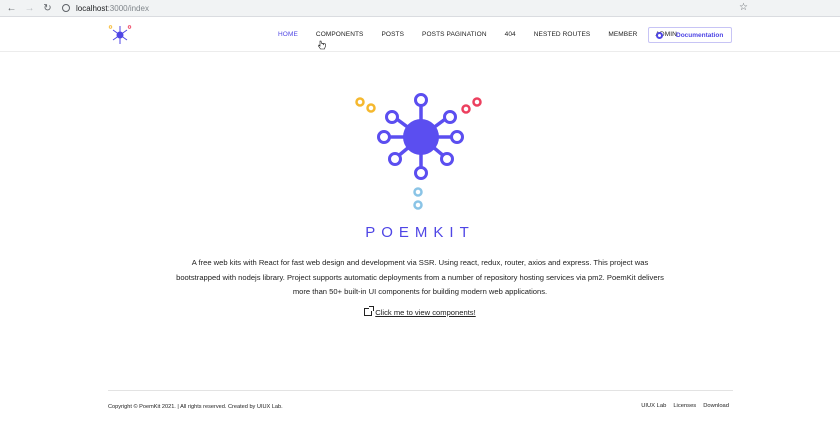 The image size is (840, 446). What do you see at coordinates (418, 151) in the screenshot?
I see `poemkit-hero-logo` at bounding box center [418, 151].